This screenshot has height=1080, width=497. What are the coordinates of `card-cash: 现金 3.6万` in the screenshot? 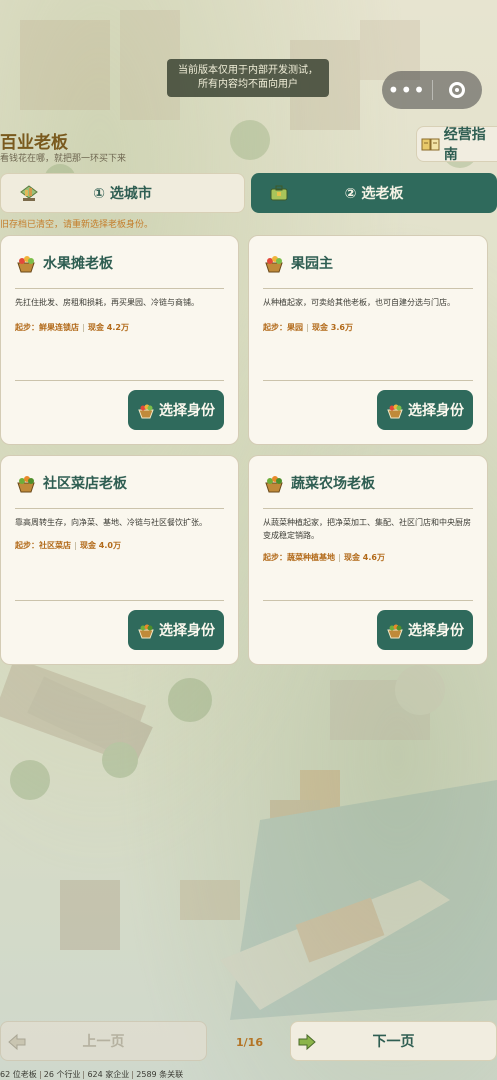 It's located at (332, 327).